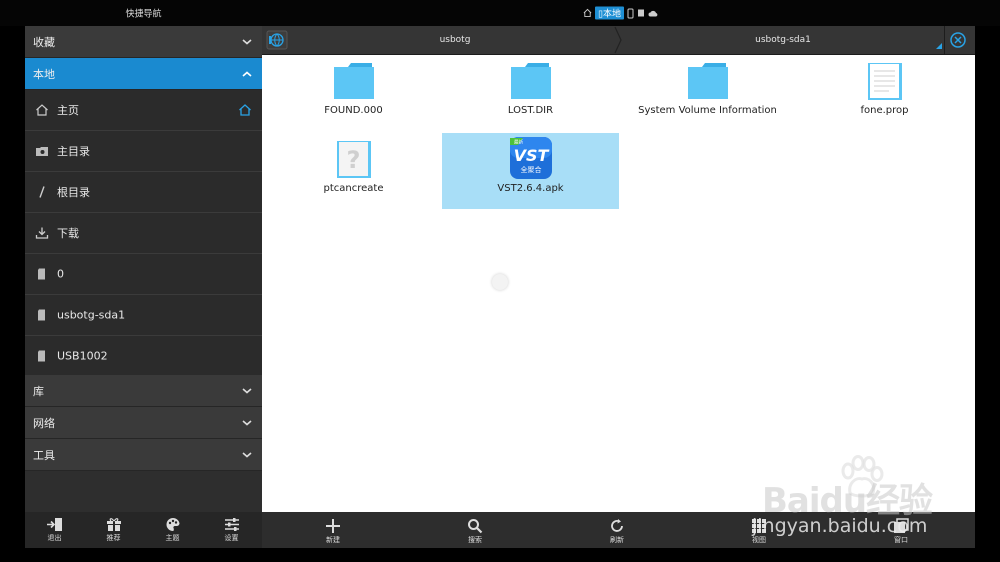 Image resolution: width=1000 pixels, height=562 pixels. Describe the element at coordinates (958, 40) in the screenshot. I see `close-path-button` at that location.